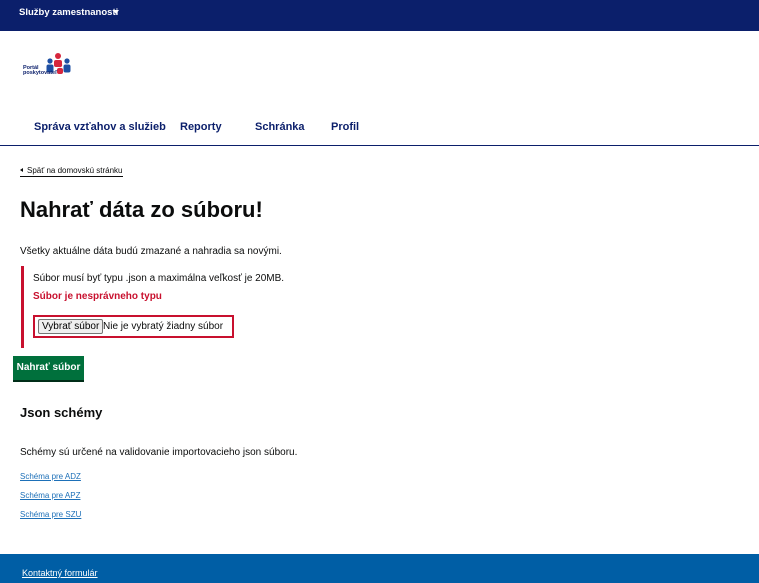 The height and width of the screenshot is (583, 759). What do you see at coordinates (97, 296) in the screenshot?
I see `file-error-message: Súbor je nesprávneho typu` at bounding box center [97, 296].